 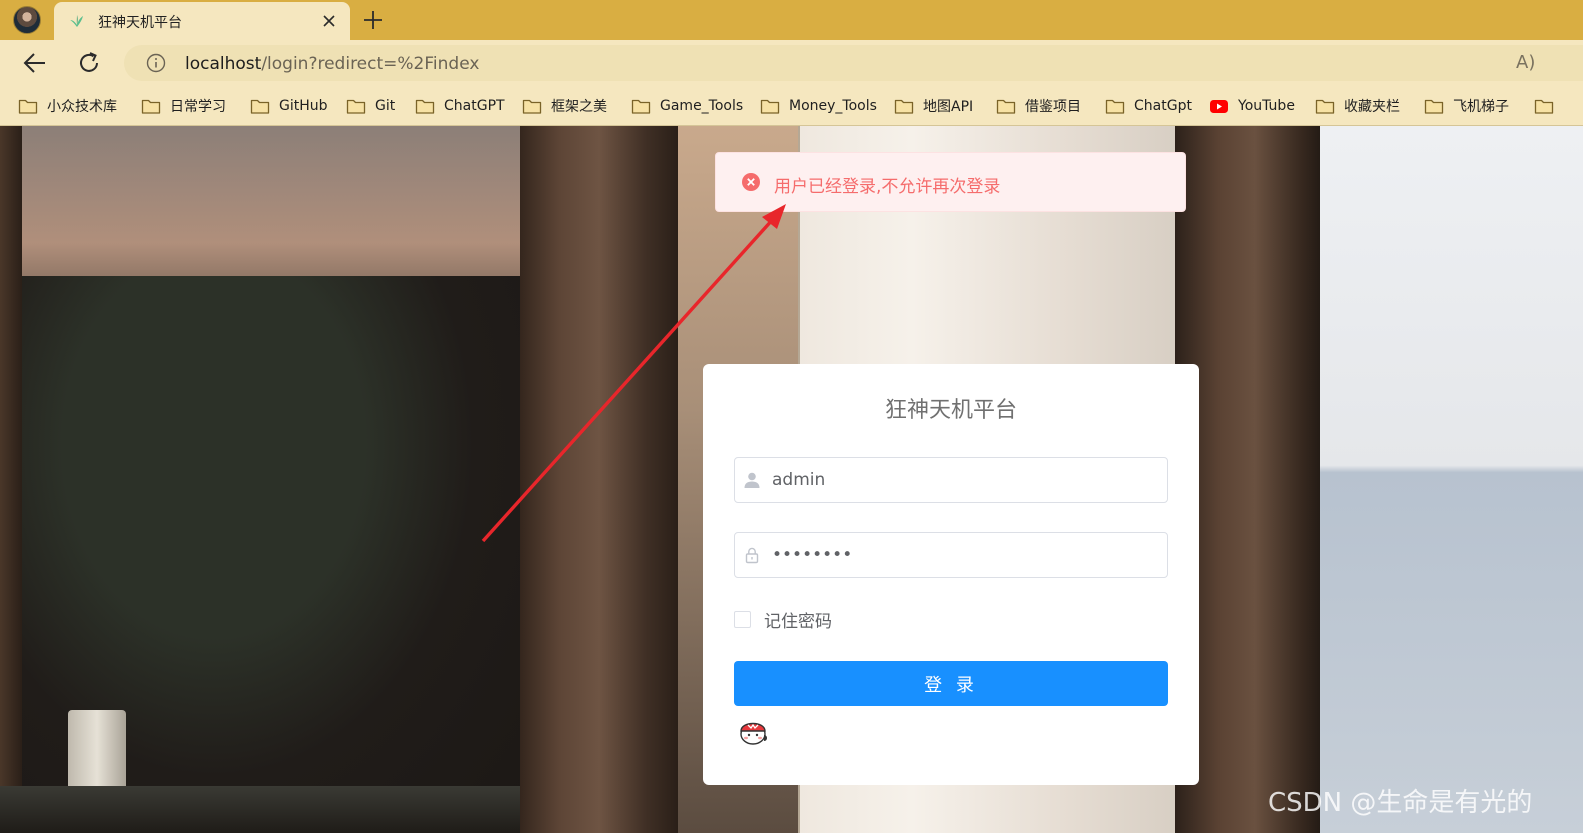 What do you see at coordinates (951, 683) in the screenshot?
I see `login-button: 登 录` at bounding box center [951, 683].